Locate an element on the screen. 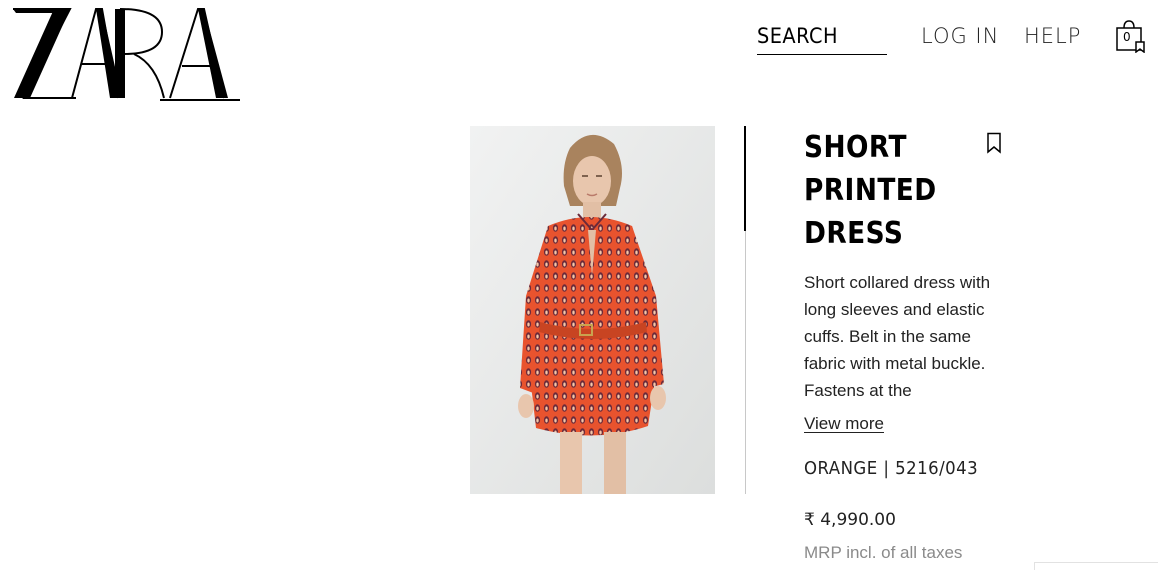 The width and height of the screenshot is (1158, 570). search-field: SEARCH is located at coordinates (822, 37).